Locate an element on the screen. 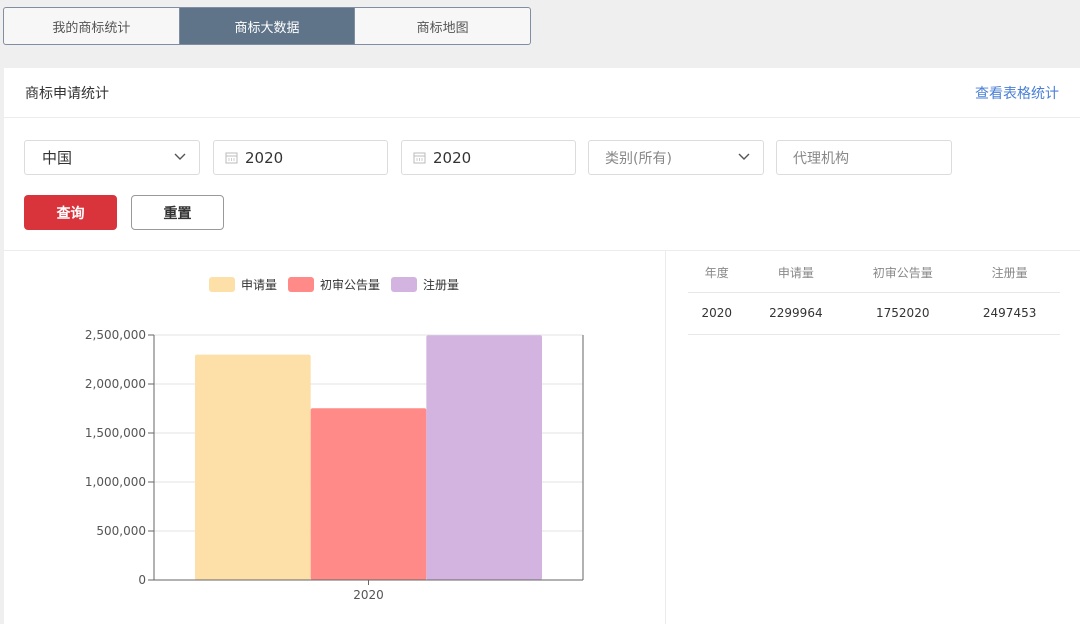 The height and width of the screenshot is (624, 1080). end-year-value: 2020 is located at coordinates (452, 157).